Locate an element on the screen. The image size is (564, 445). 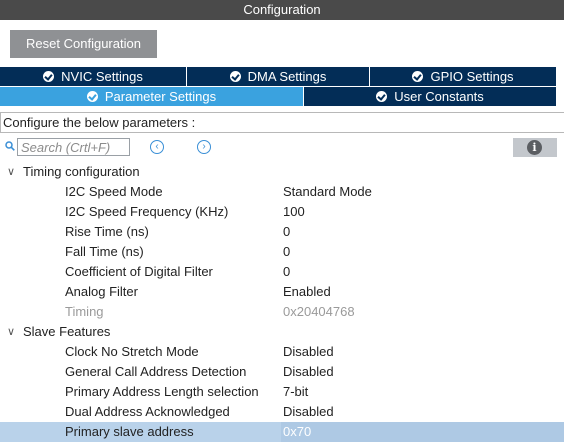
tab-bar-top: NVIC Settings DMA Settings GPIO Settings is located at coordinates (278, 76).